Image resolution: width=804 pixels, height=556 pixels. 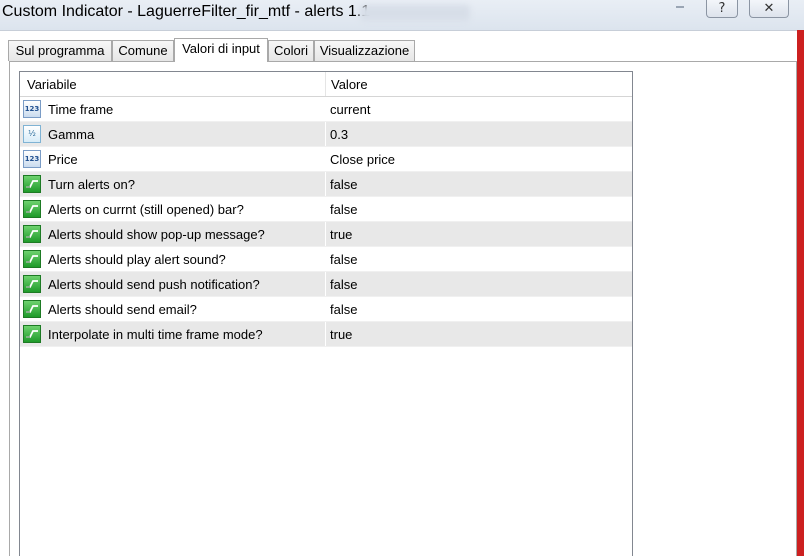 What do you see at coordinates (800, 293) in the screenshot?
I see `window-border-accent` at bounding box center [800, 293].